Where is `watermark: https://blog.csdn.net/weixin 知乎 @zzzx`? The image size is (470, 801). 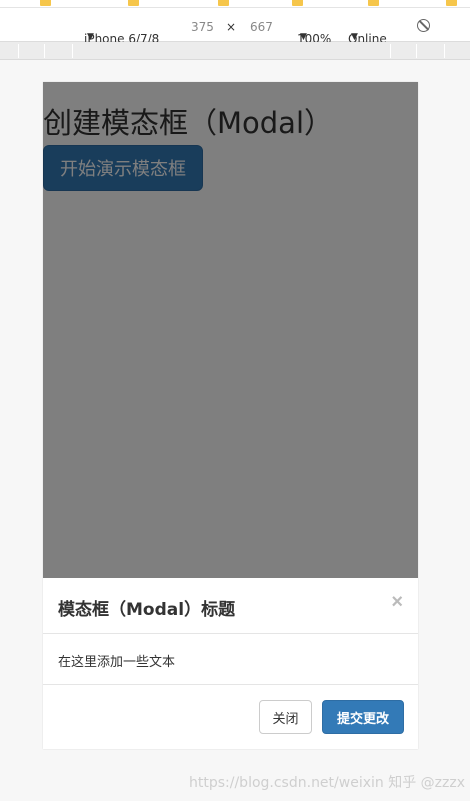
watermark: https://blog.csdn.net/weixin 知乎 @zzzx is located at coordinates (327, 783).